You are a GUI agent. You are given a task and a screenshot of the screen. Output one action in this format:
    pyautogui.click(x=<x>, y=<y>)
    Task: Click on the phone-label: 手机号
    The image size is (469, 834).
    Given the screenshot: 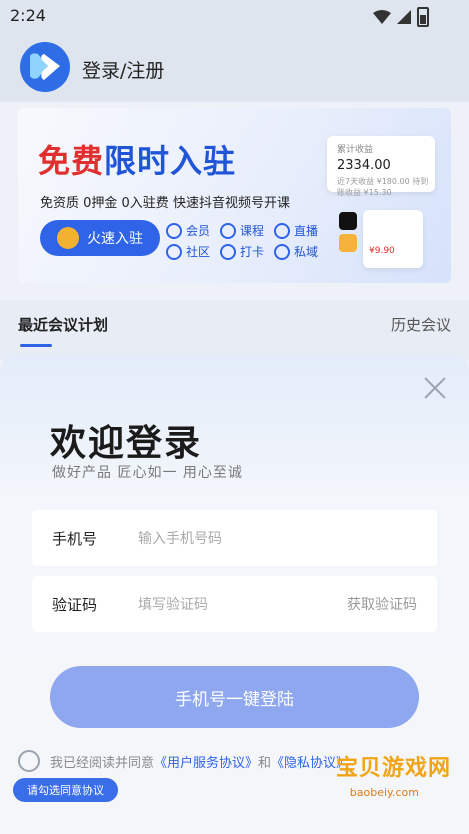 What is the action you would take?
    pyautogui.click(x=75, y=539)
    